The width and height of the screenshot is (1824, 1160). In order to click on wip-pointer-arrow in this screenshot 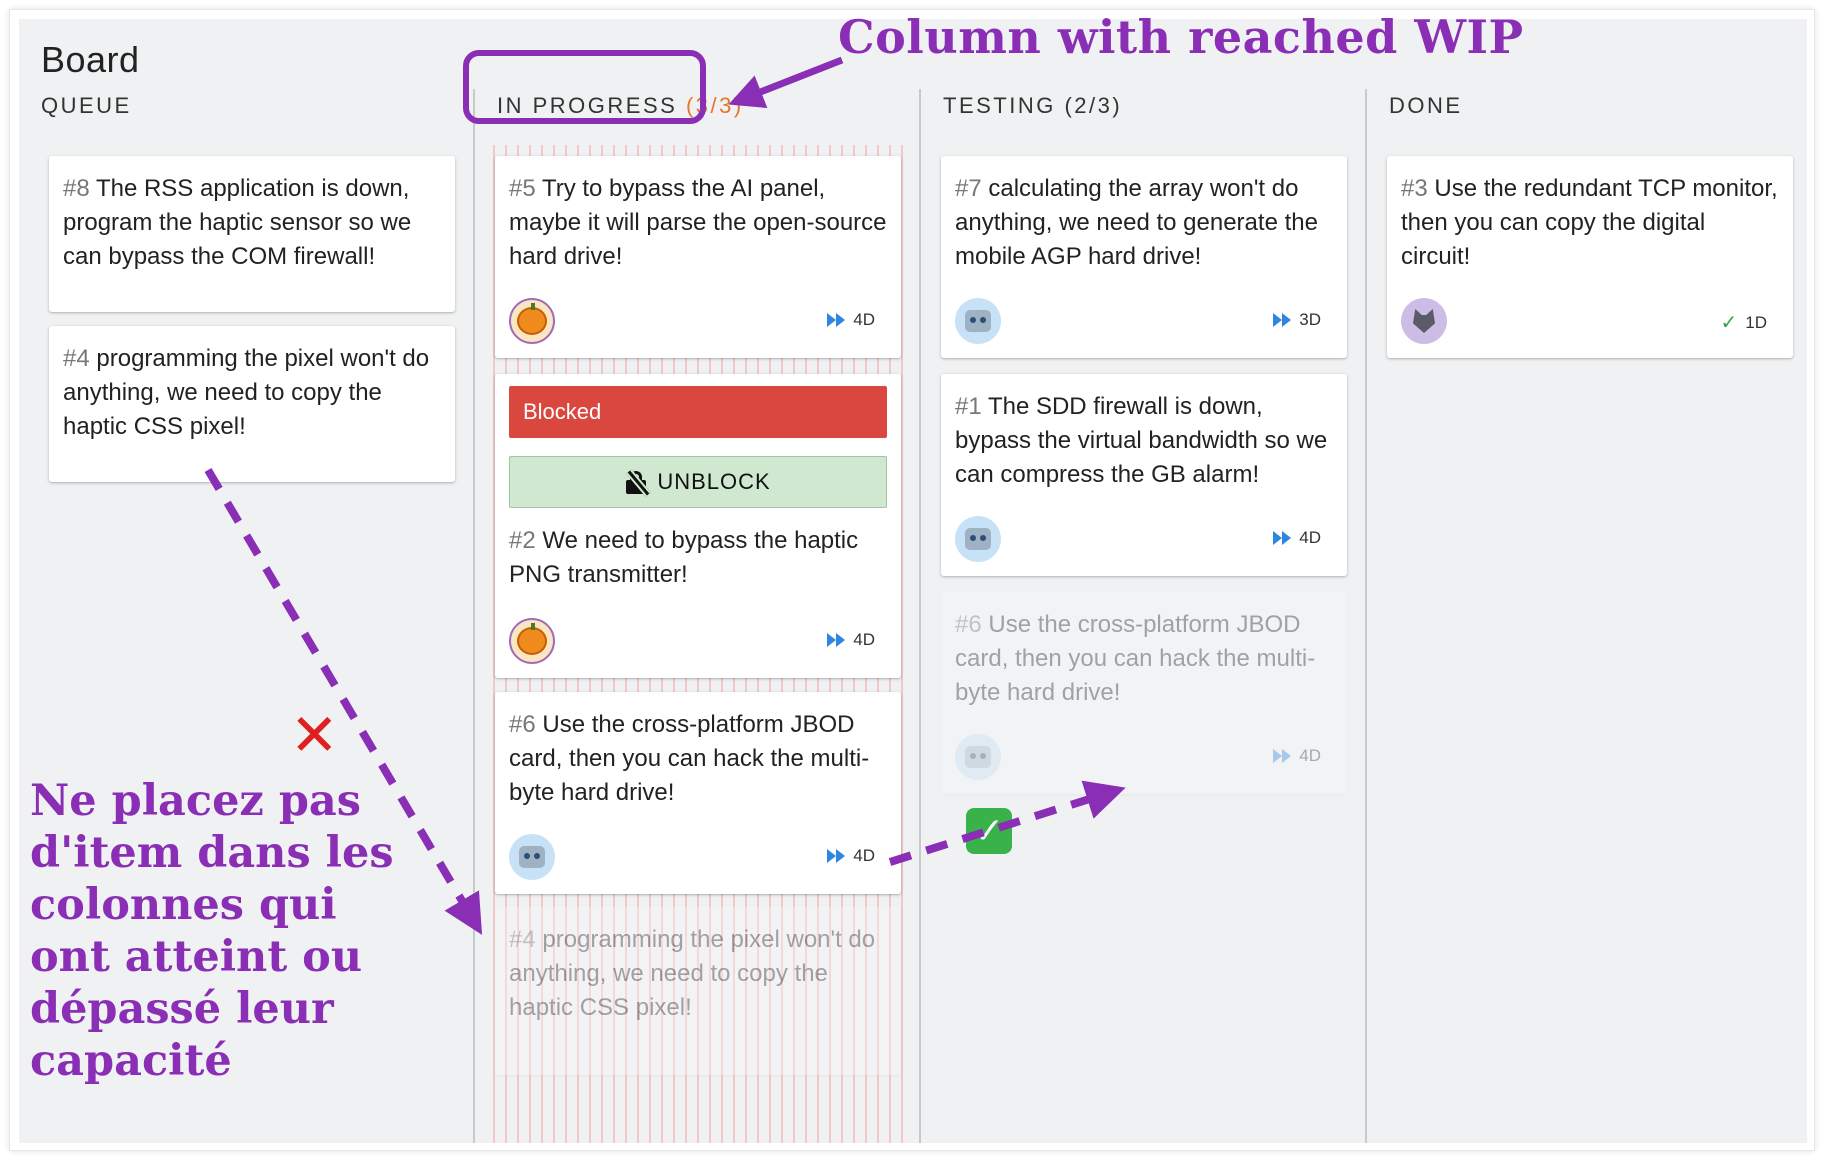, I will do `click(786, 82)`.